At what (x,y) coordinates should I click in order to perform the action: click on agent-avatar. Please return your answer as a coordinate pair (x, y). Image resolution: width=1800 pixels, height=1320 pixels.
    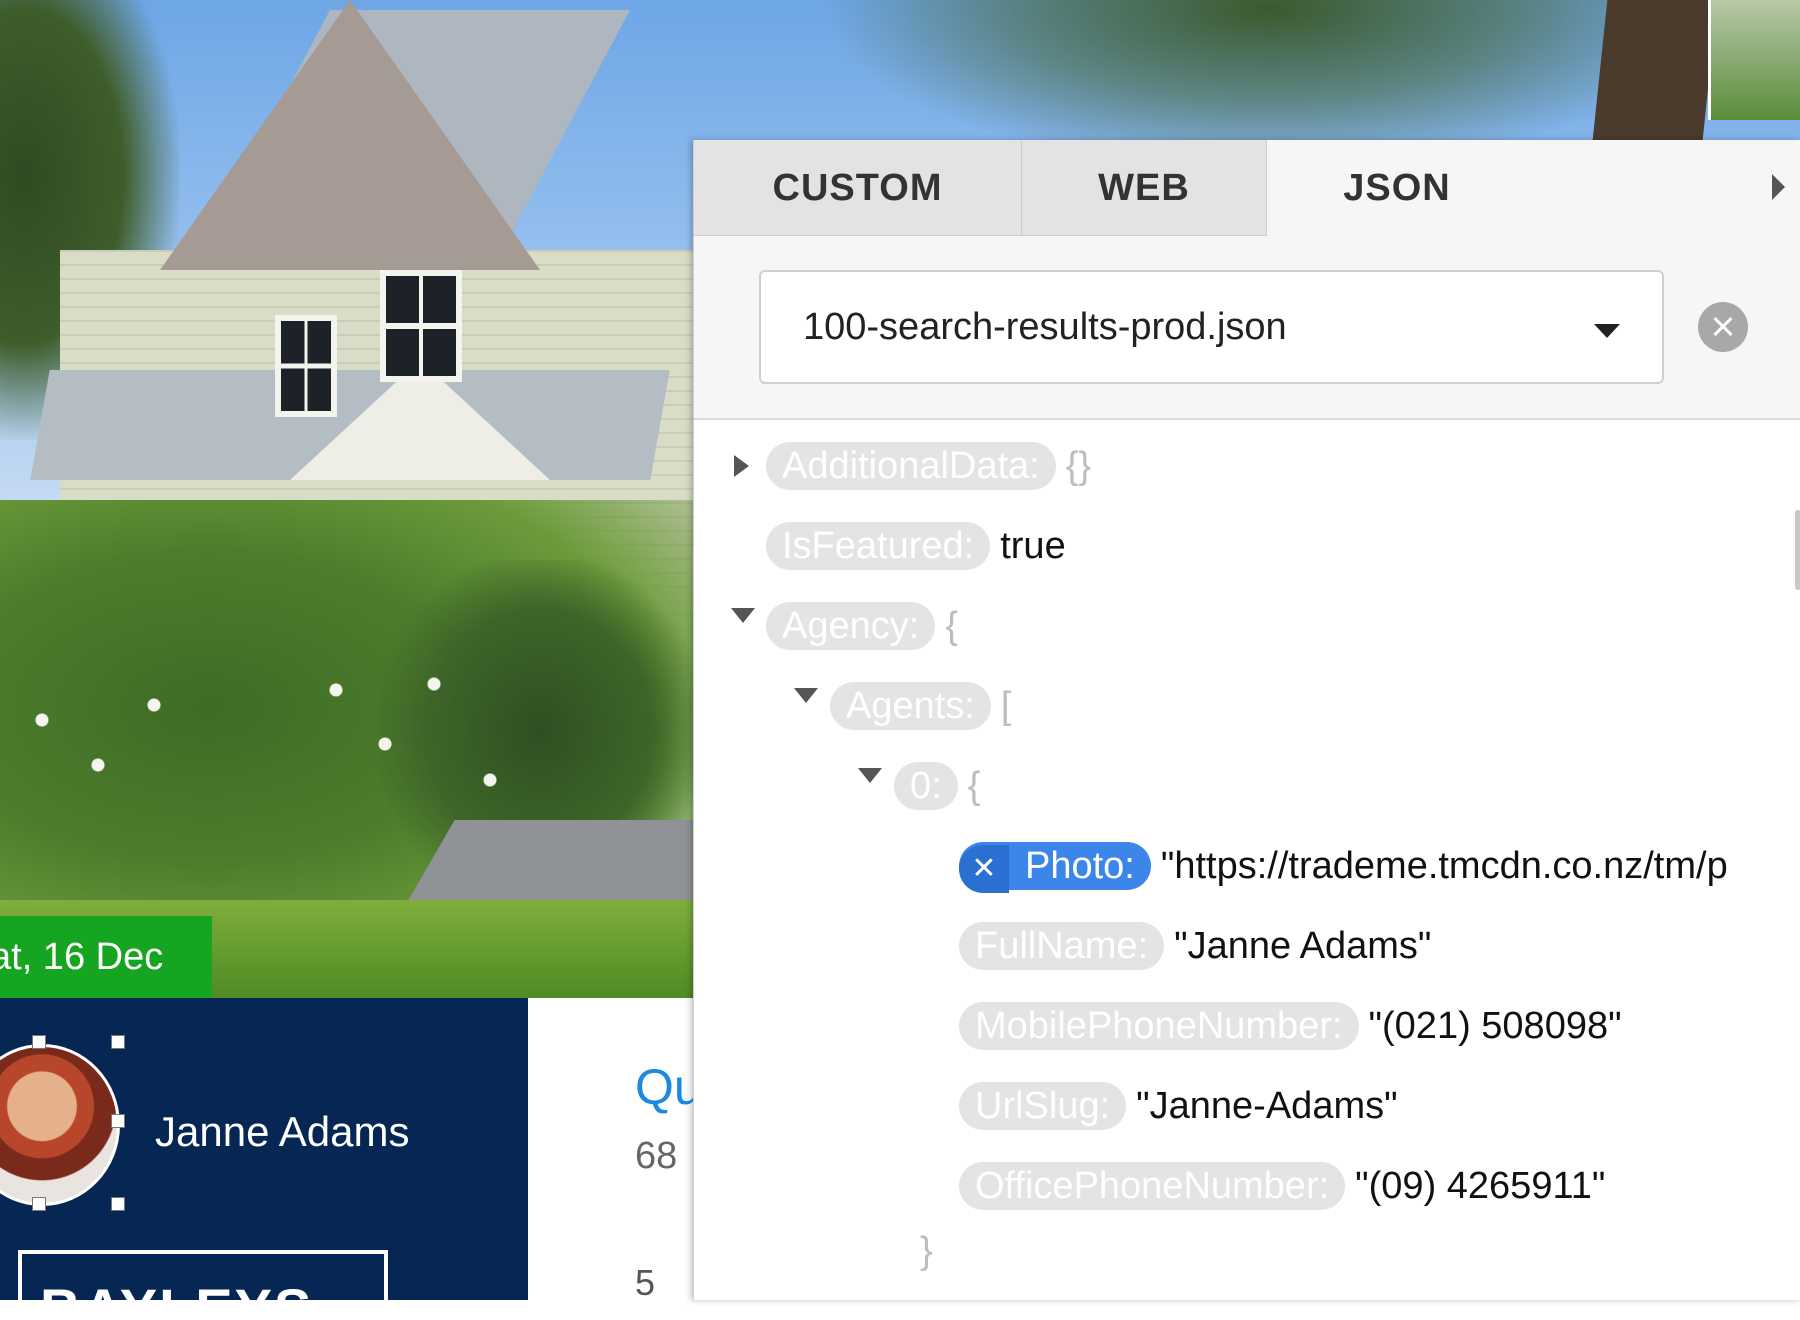
    Looking at the image, I should click on (60, 1125).